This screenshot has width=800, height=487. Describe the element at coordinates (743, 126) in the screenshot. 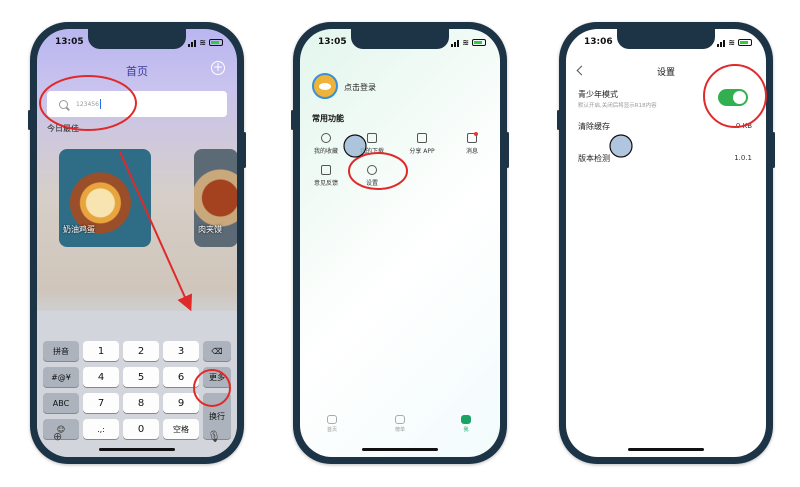

I see `cache-size: 0 KB` at that location.